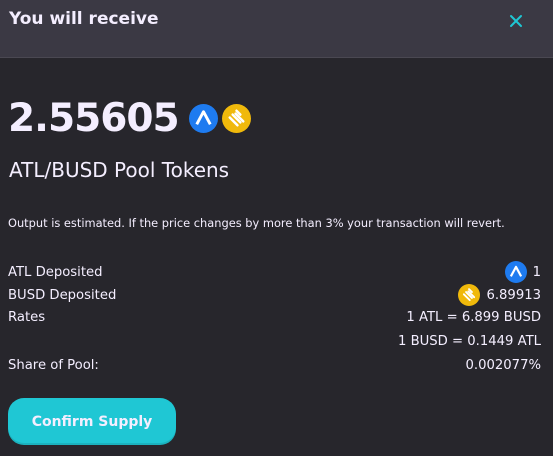  What do you see at coordinates (274, 272) in the screenshot?
I see `atl-deposited-row: ATL Deposited 1` at bounding box center [274, 272].